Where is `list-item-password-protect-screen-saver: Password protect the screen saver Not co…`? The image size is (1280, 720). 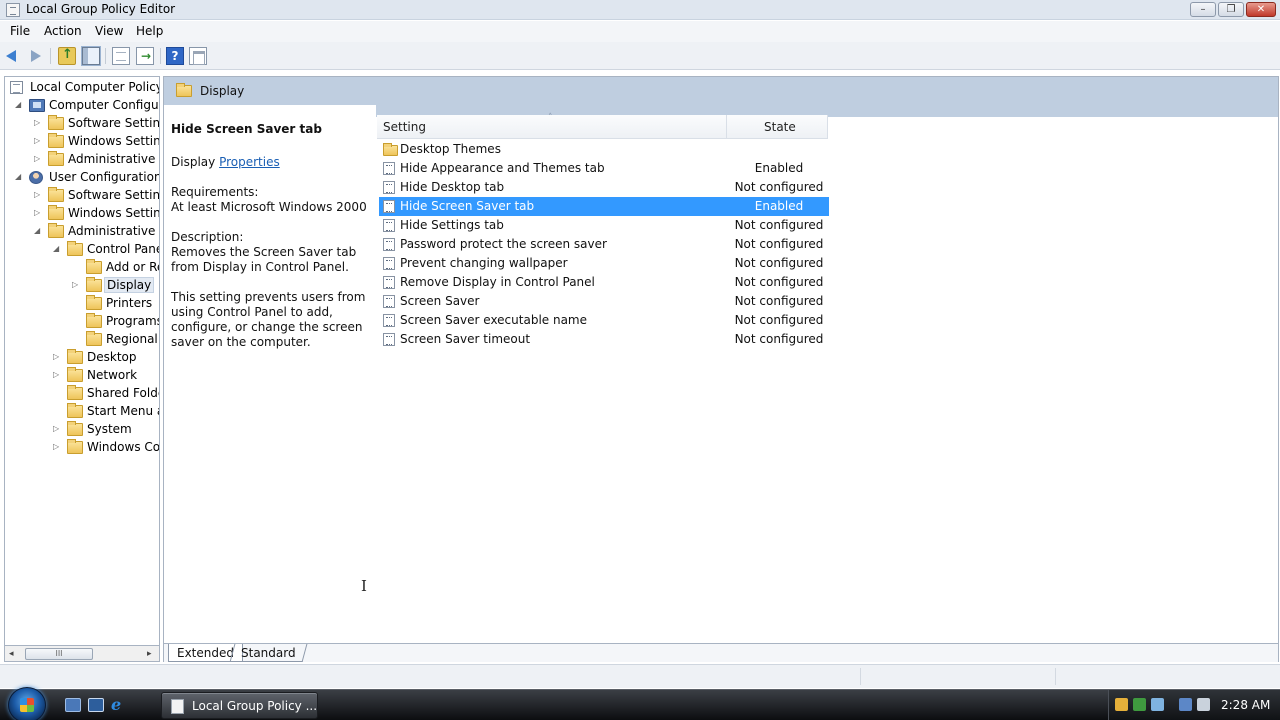
list-item-password-protect-screen-saver: Password protect the screen saver Not co… is located at coordinates (604, 244).